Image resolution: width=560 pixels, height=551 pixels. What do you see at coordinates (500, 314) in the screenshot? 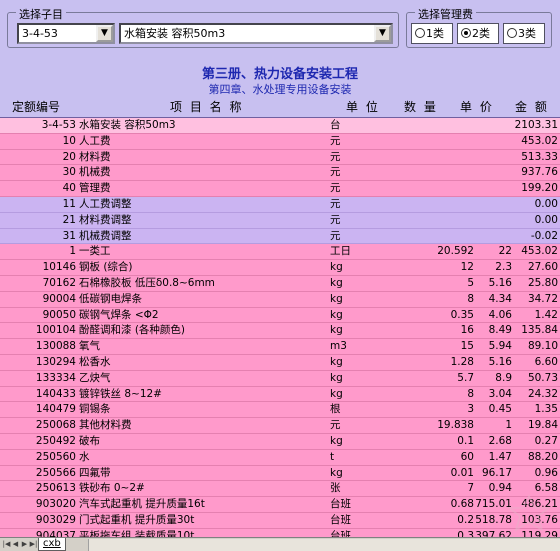
I see `row-price-cell: 4.06` at bounding box center [500, 314].